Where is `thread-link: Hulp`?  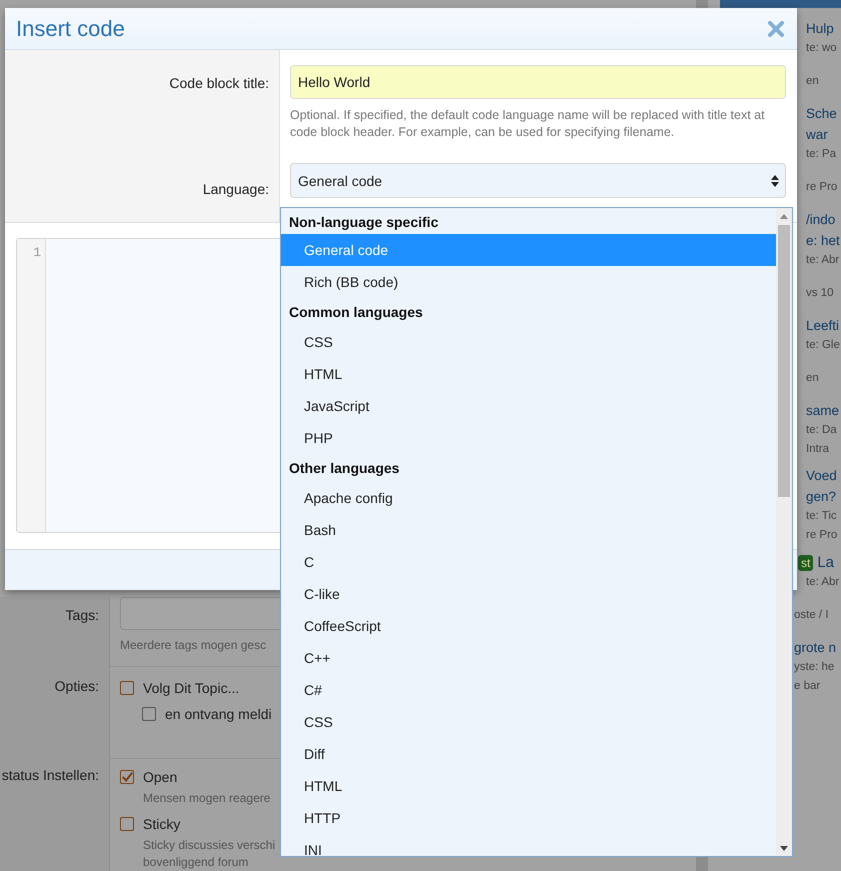
thread-link: Hulp is located at coordinates (820, 28).